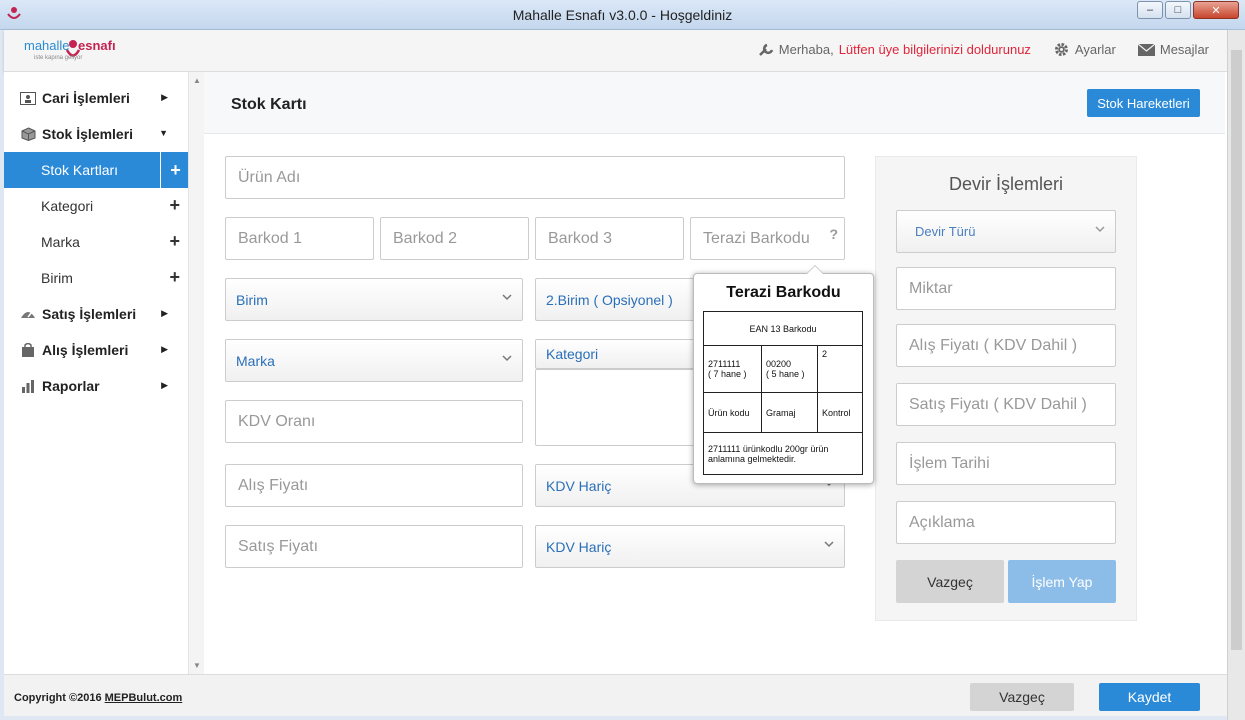 This screenshot has height=720, width=1245. What do you see at coordinates (252, 299) in the screenshot?
I see `unit-select-value: Birim` at bounding box center [252, 299].